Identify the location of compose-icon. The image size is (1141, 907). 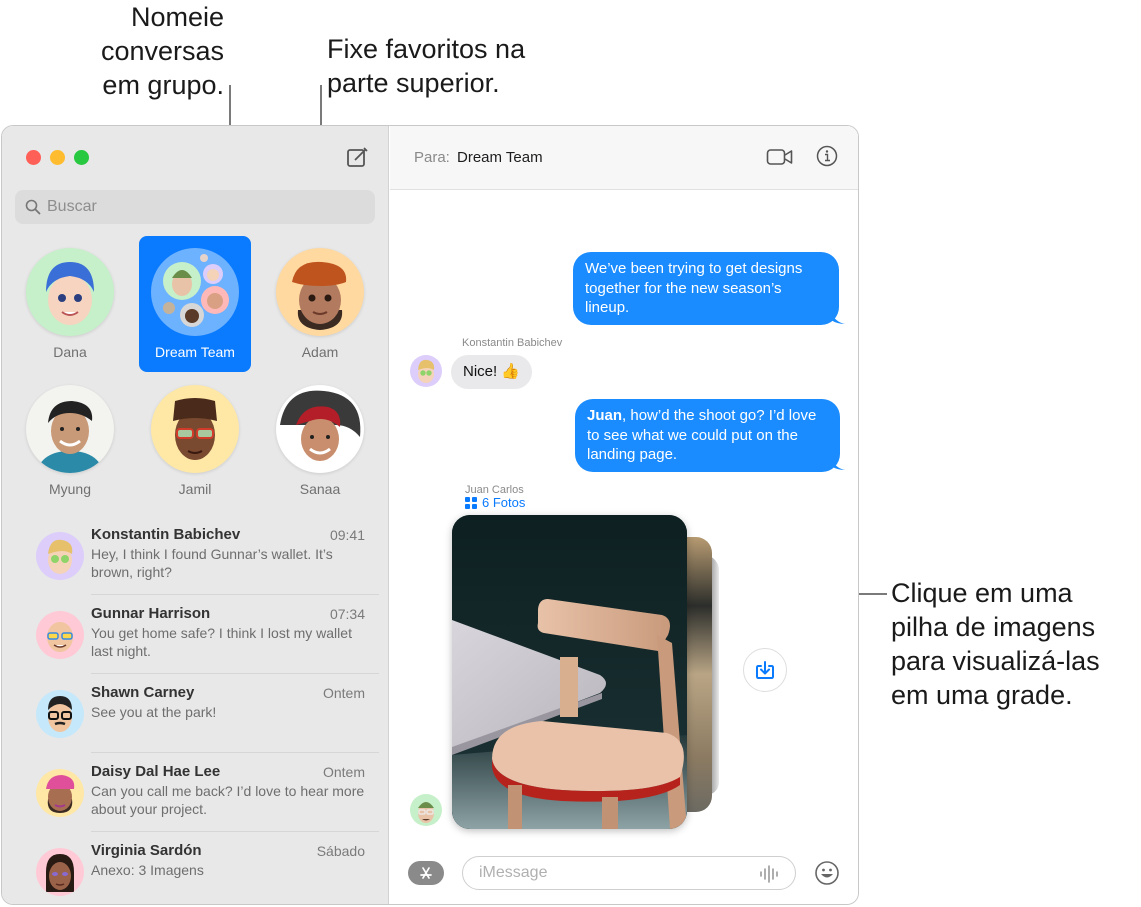
(357, 157).